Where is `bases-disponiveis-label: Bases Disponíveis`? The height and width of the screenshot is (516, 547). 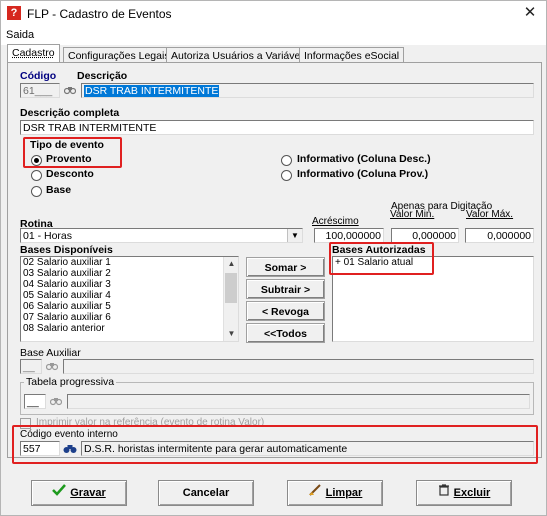
bases-disponiveis-label: Bases Disponíveis is located at coordinates (66, 250).